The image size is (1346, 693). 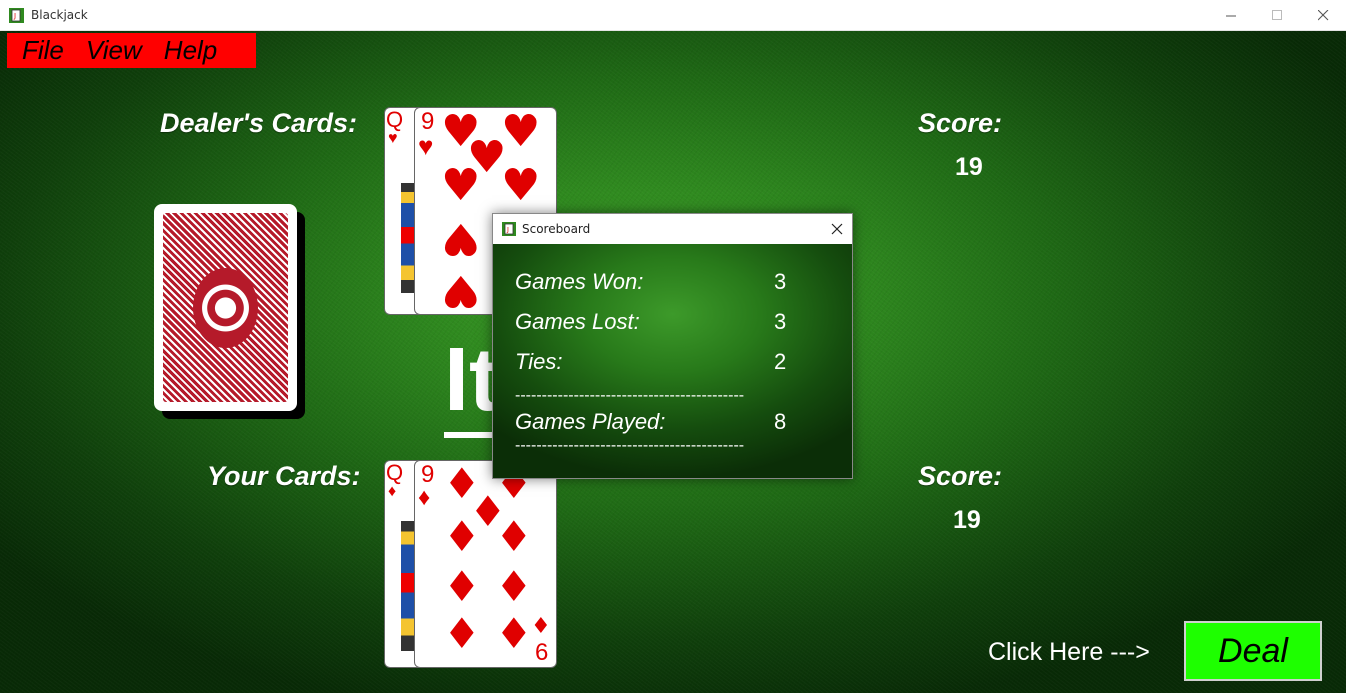 I want to click on scoreboard-close-button, so click(x=837, y=229).